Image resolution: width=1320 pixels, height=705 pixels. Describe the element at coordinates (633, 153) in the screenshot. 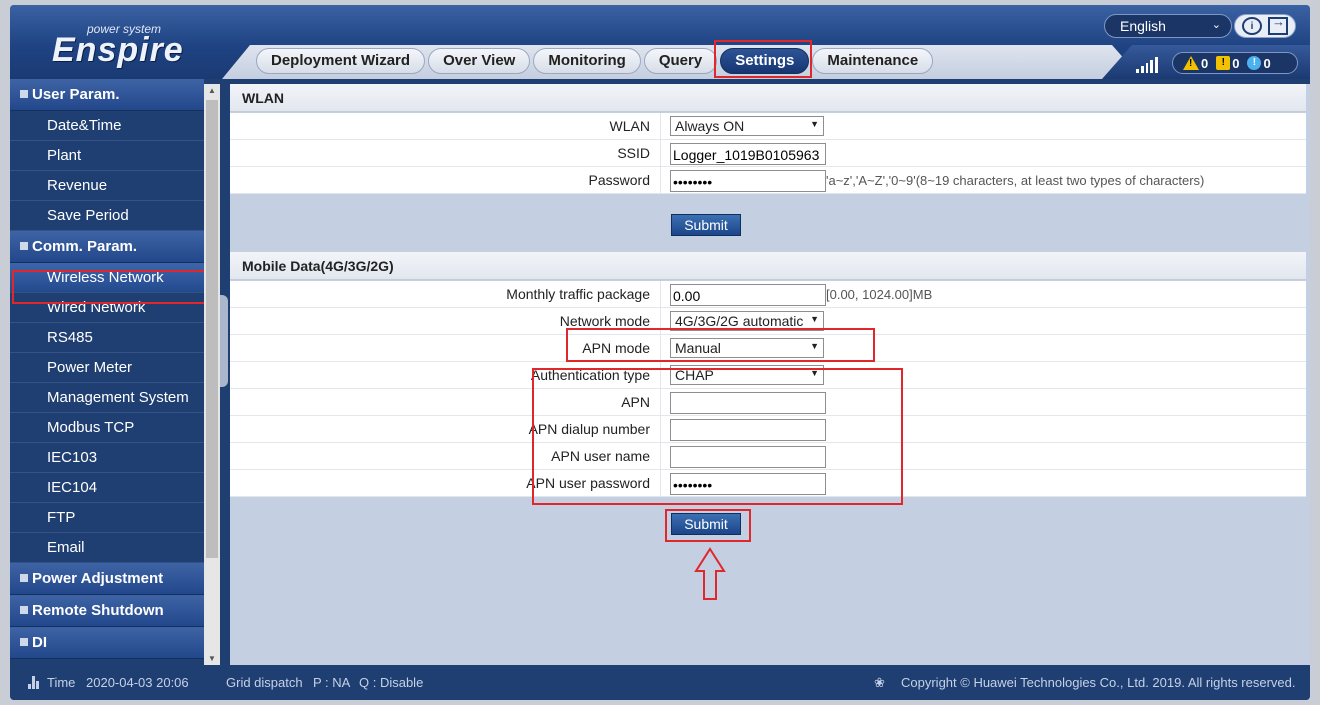

I see `ssid-label: SSID` at that location.